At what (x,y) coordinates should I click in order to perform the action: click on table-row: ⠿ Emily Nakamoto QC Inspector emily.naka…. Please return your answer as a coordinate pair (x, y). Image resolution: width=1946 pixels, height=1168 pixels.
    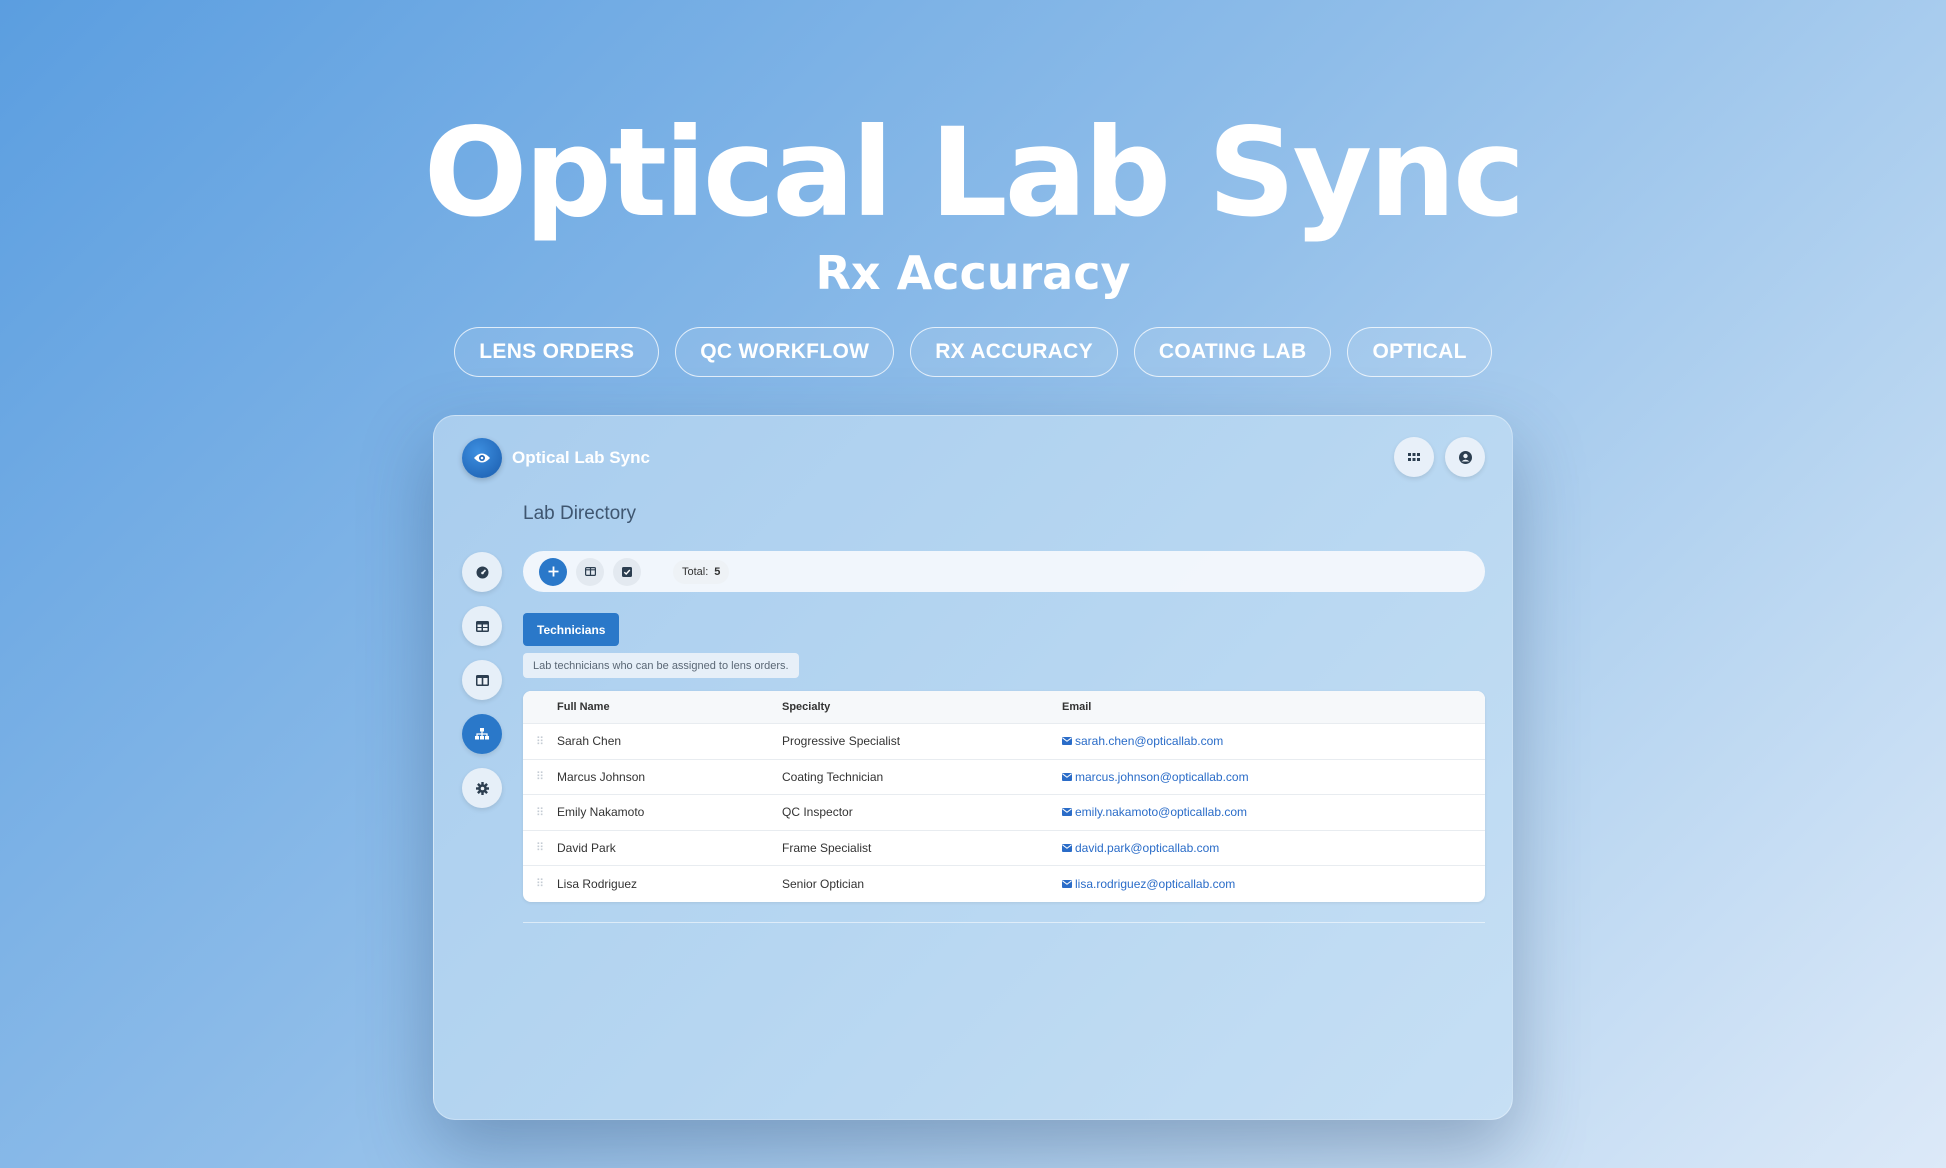
    Looking at the image, I should click on (1004, 813).